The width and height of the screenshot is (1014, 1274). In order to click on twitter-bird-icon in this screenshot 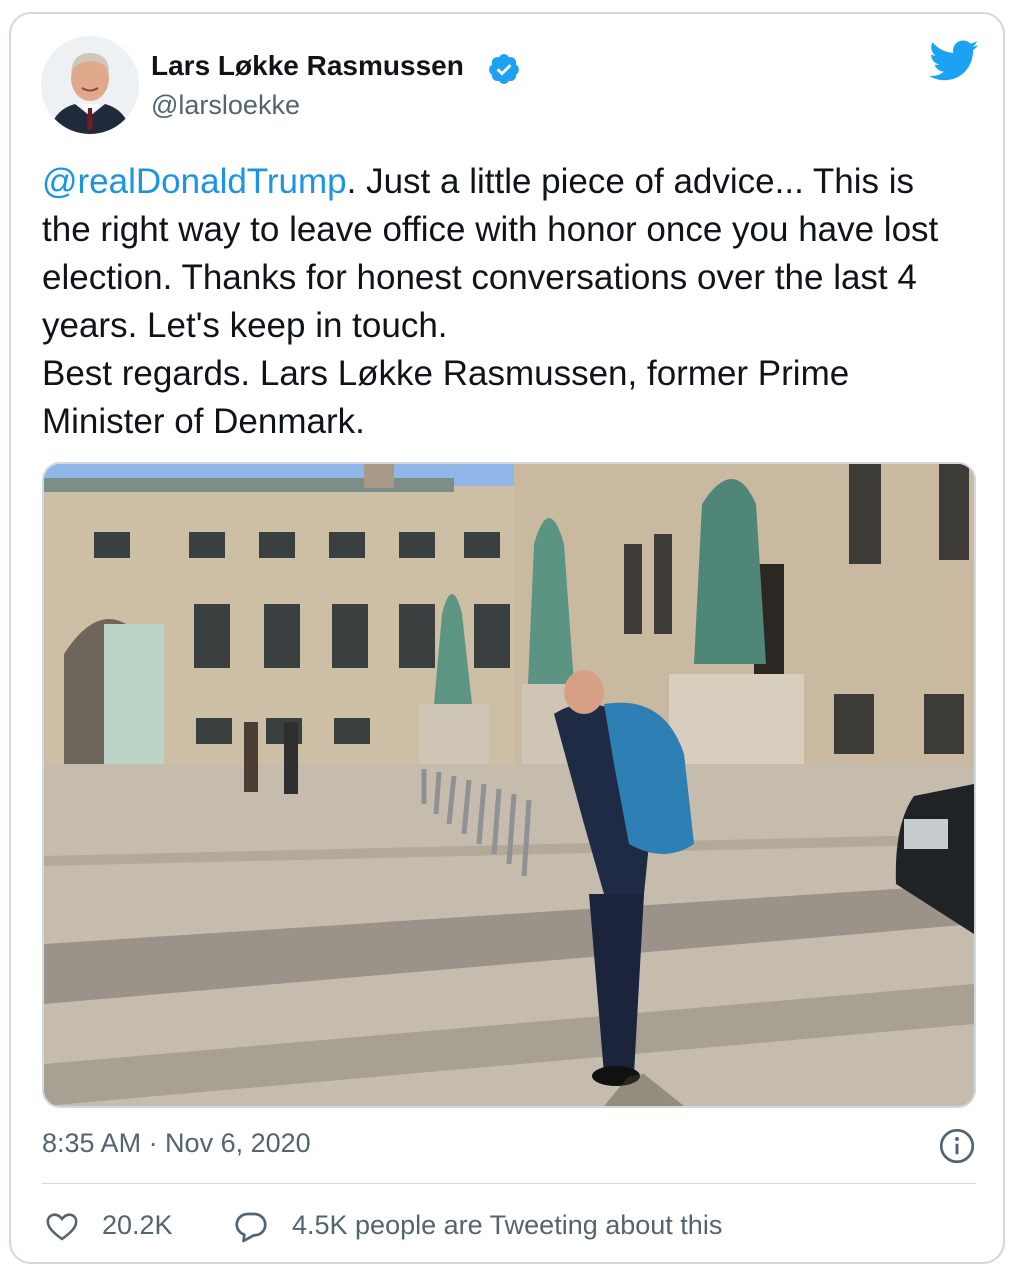, I will do `click(954, 61)`.